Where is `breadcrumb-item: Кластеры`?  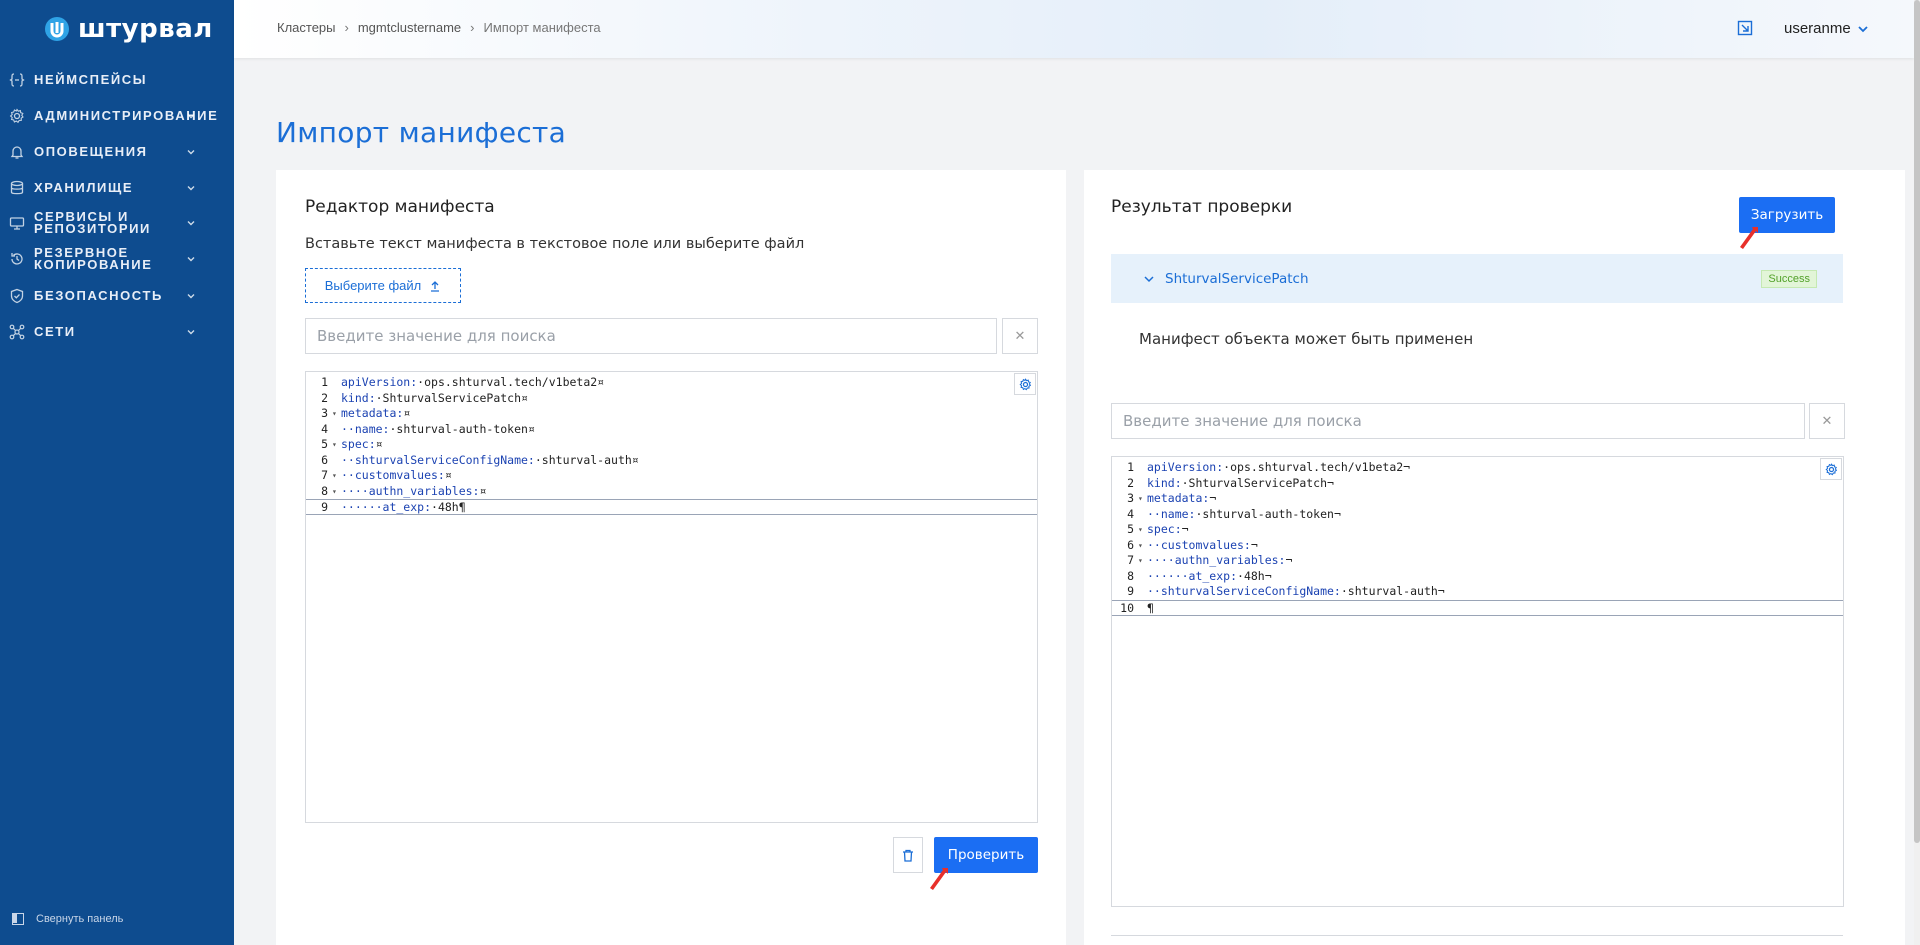
breadcrumb-item: Кластеры is located at coordinates (306, 27).